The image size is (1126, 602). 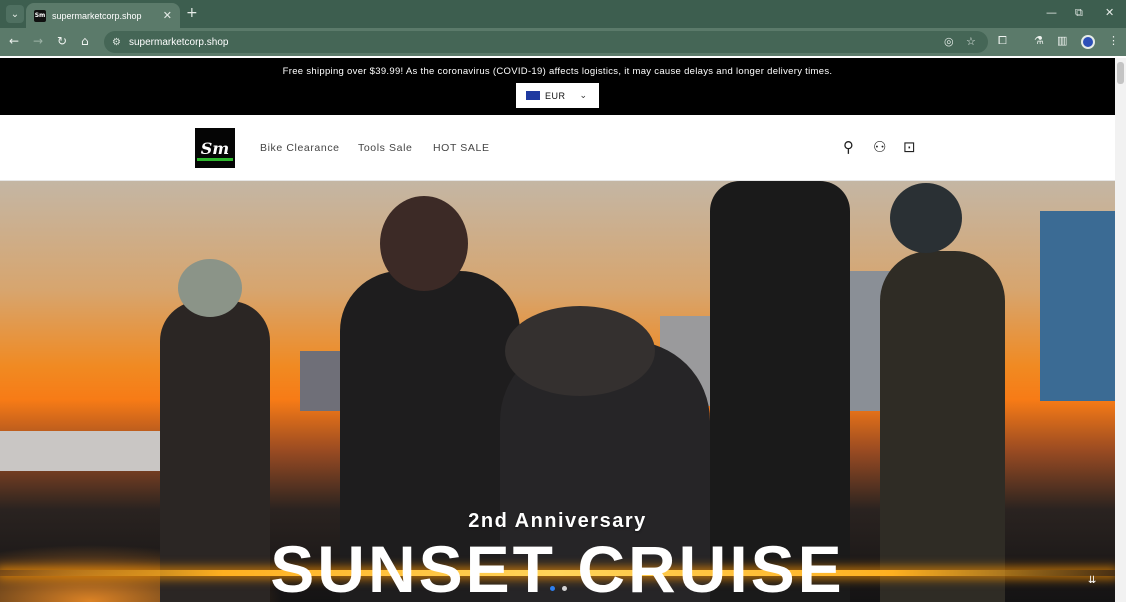 I want to click on home-button: ⌂, so click(x=85, y=41).